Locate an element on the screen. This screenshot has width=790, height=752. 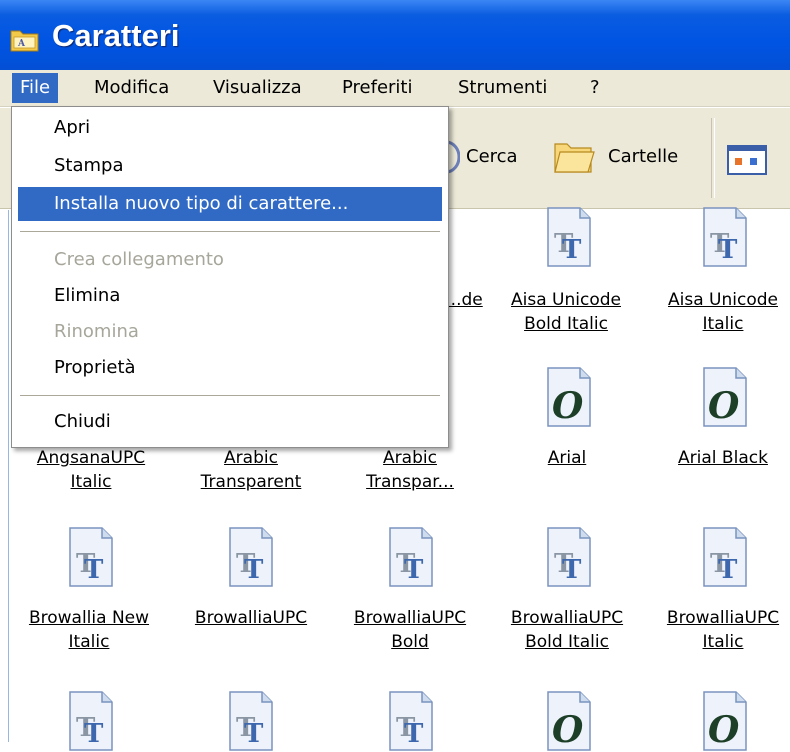
search-button: Cerca is located at coordinates (491, 158).